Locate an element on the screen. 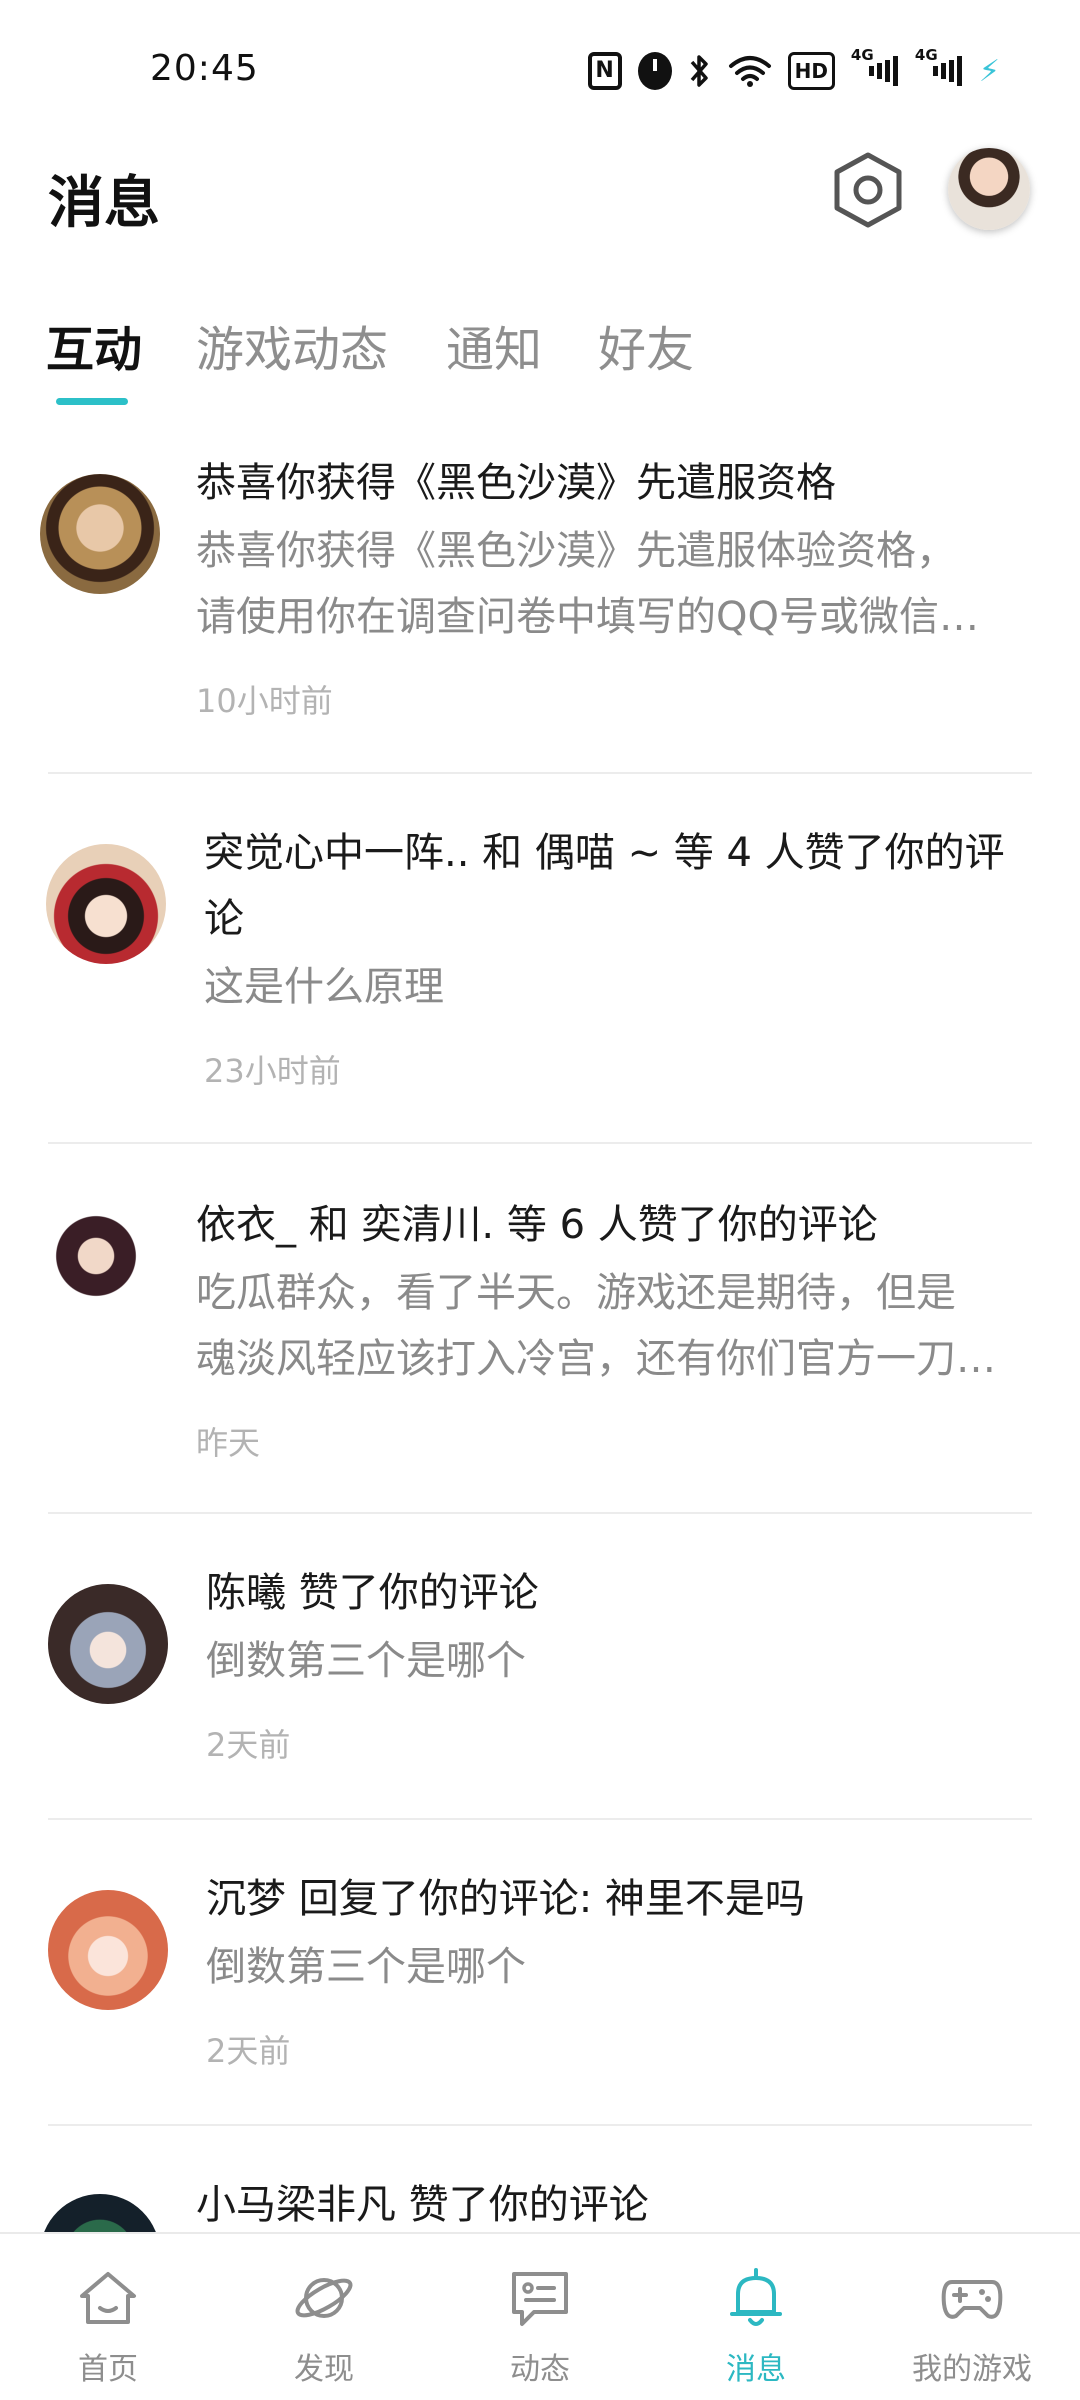 This screenshot has width=1080, height=2400. message-item: 沉梦 回复了你的评论: 神里不是吗 倒数第三个是哪个 2天前 is located at coordinates (540, 1996).